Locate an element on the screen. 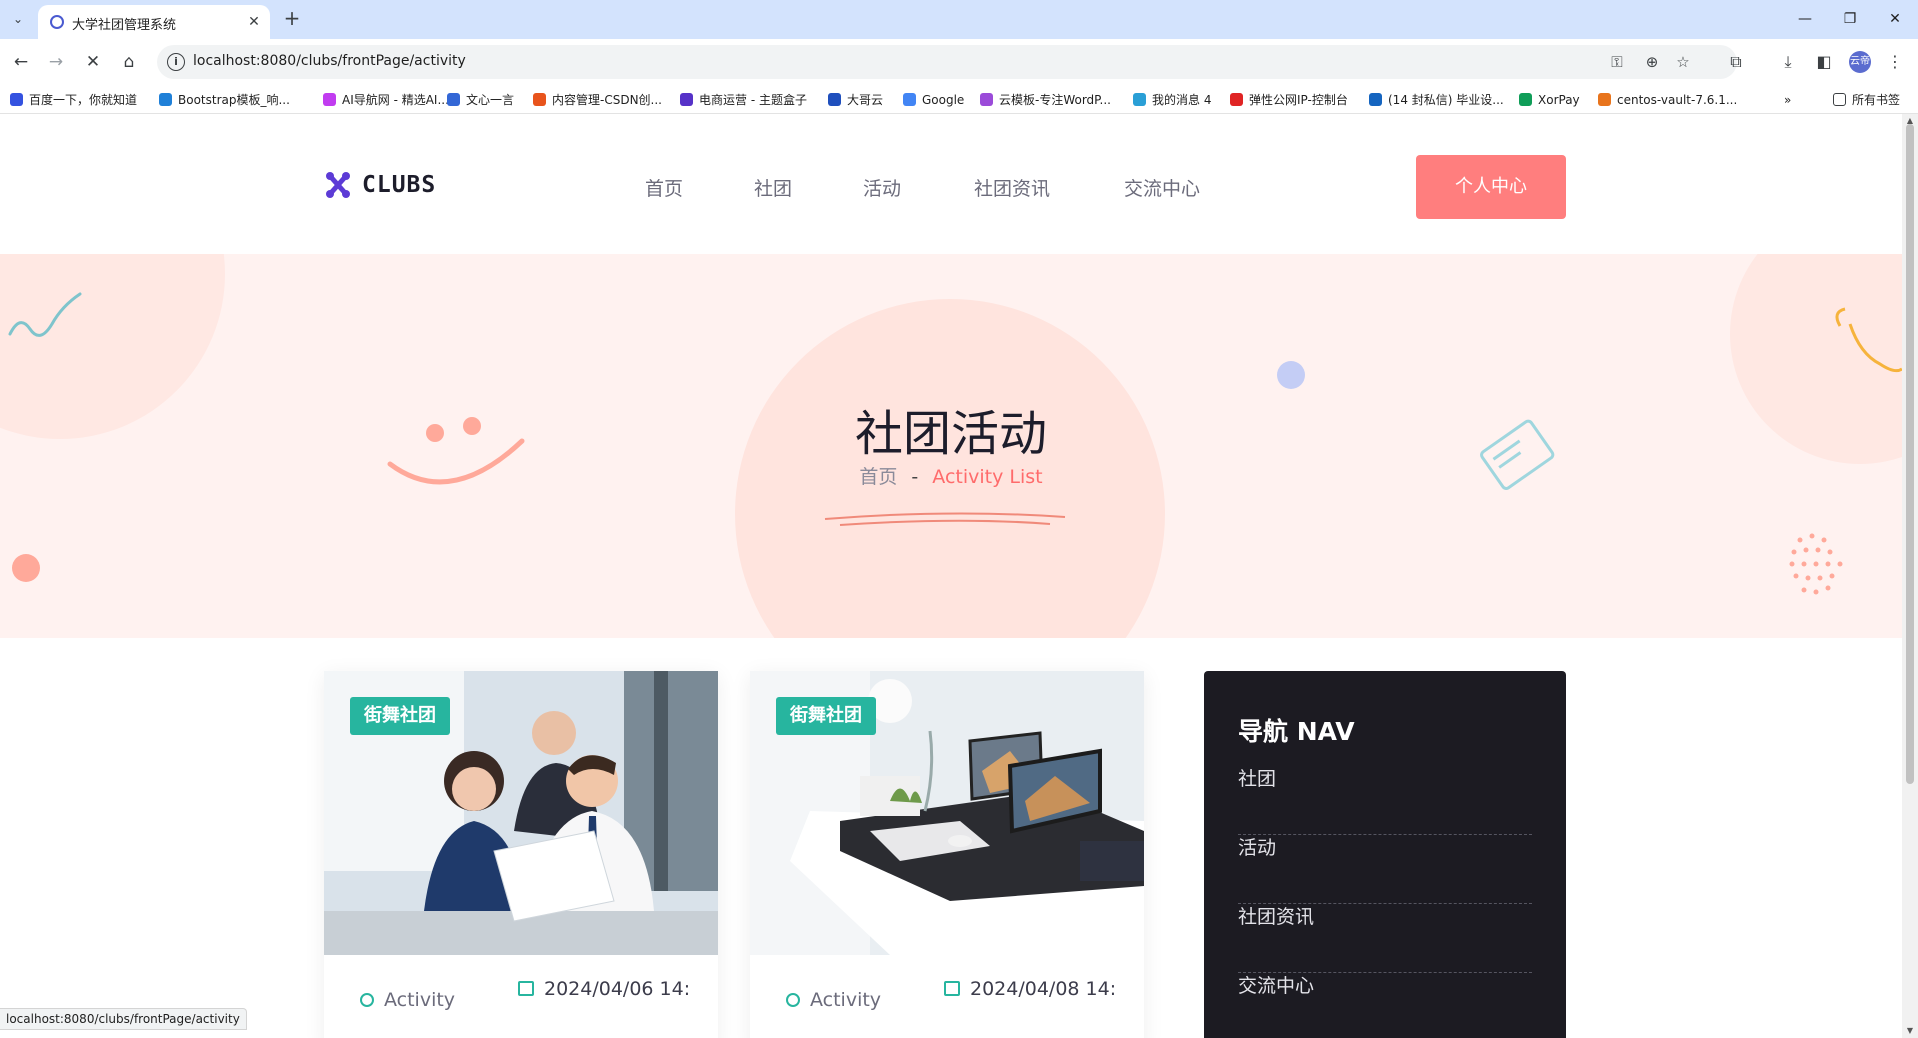 Image resolution: width=1918 pixels, height=1038 pixels. user-center-button: 个人中心 is located at coordinates (1491, 187).